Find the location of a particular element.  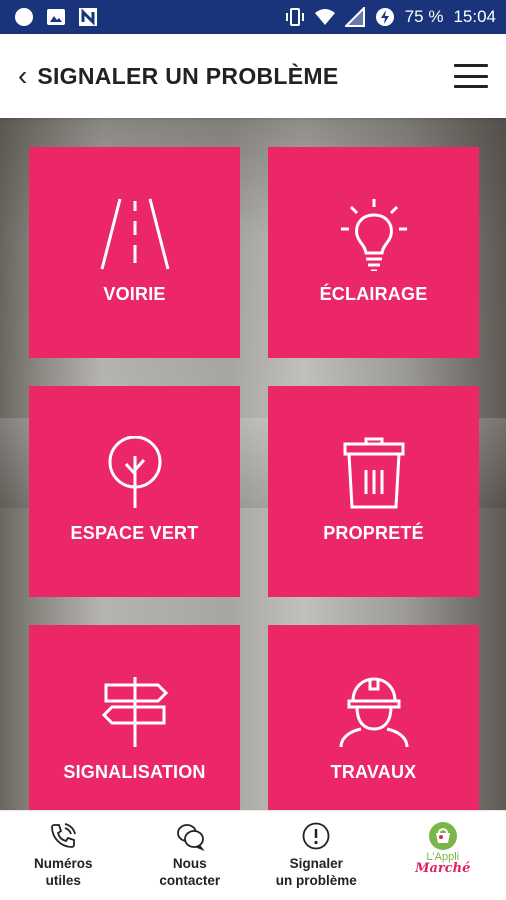

nav-label: Nous contacter is located at coordinates (190, 872).